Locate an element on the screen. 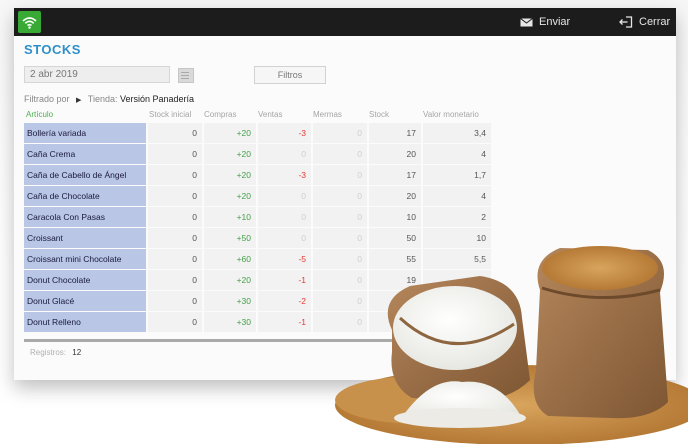 The image size is (688, 444). cell-stock: 19 is located at coordinates (395, 280).